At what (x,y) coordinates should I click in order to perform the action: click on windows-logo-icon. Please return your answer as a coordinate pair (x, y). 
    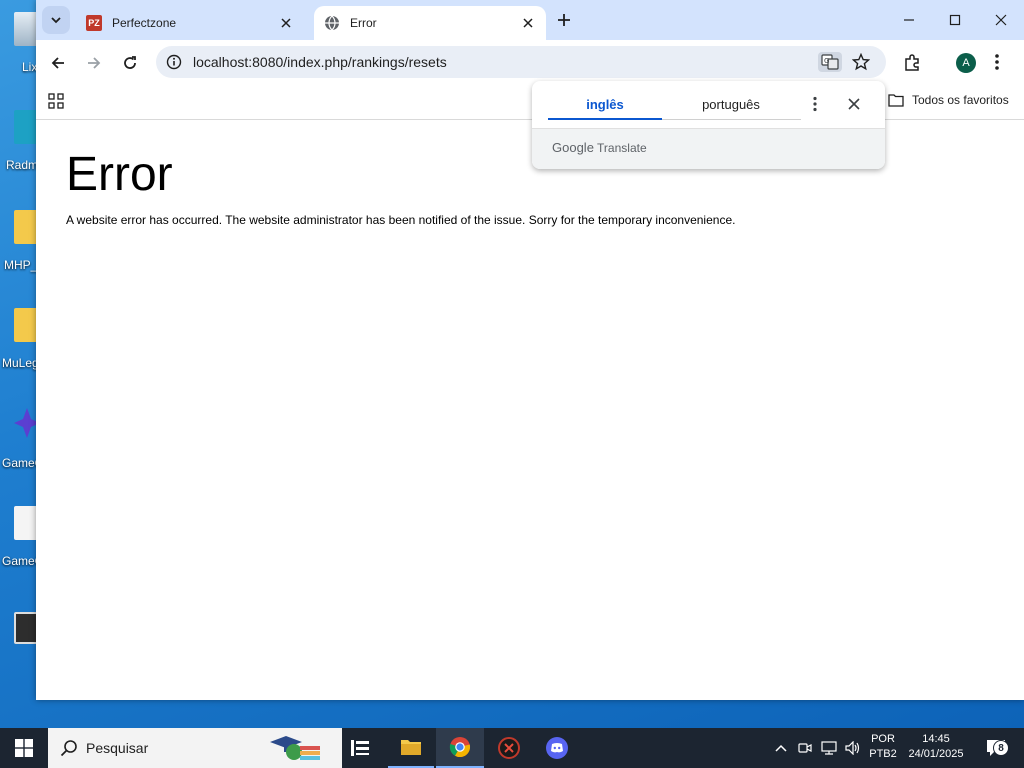
    Looking at the image, I should click on (24, 748).